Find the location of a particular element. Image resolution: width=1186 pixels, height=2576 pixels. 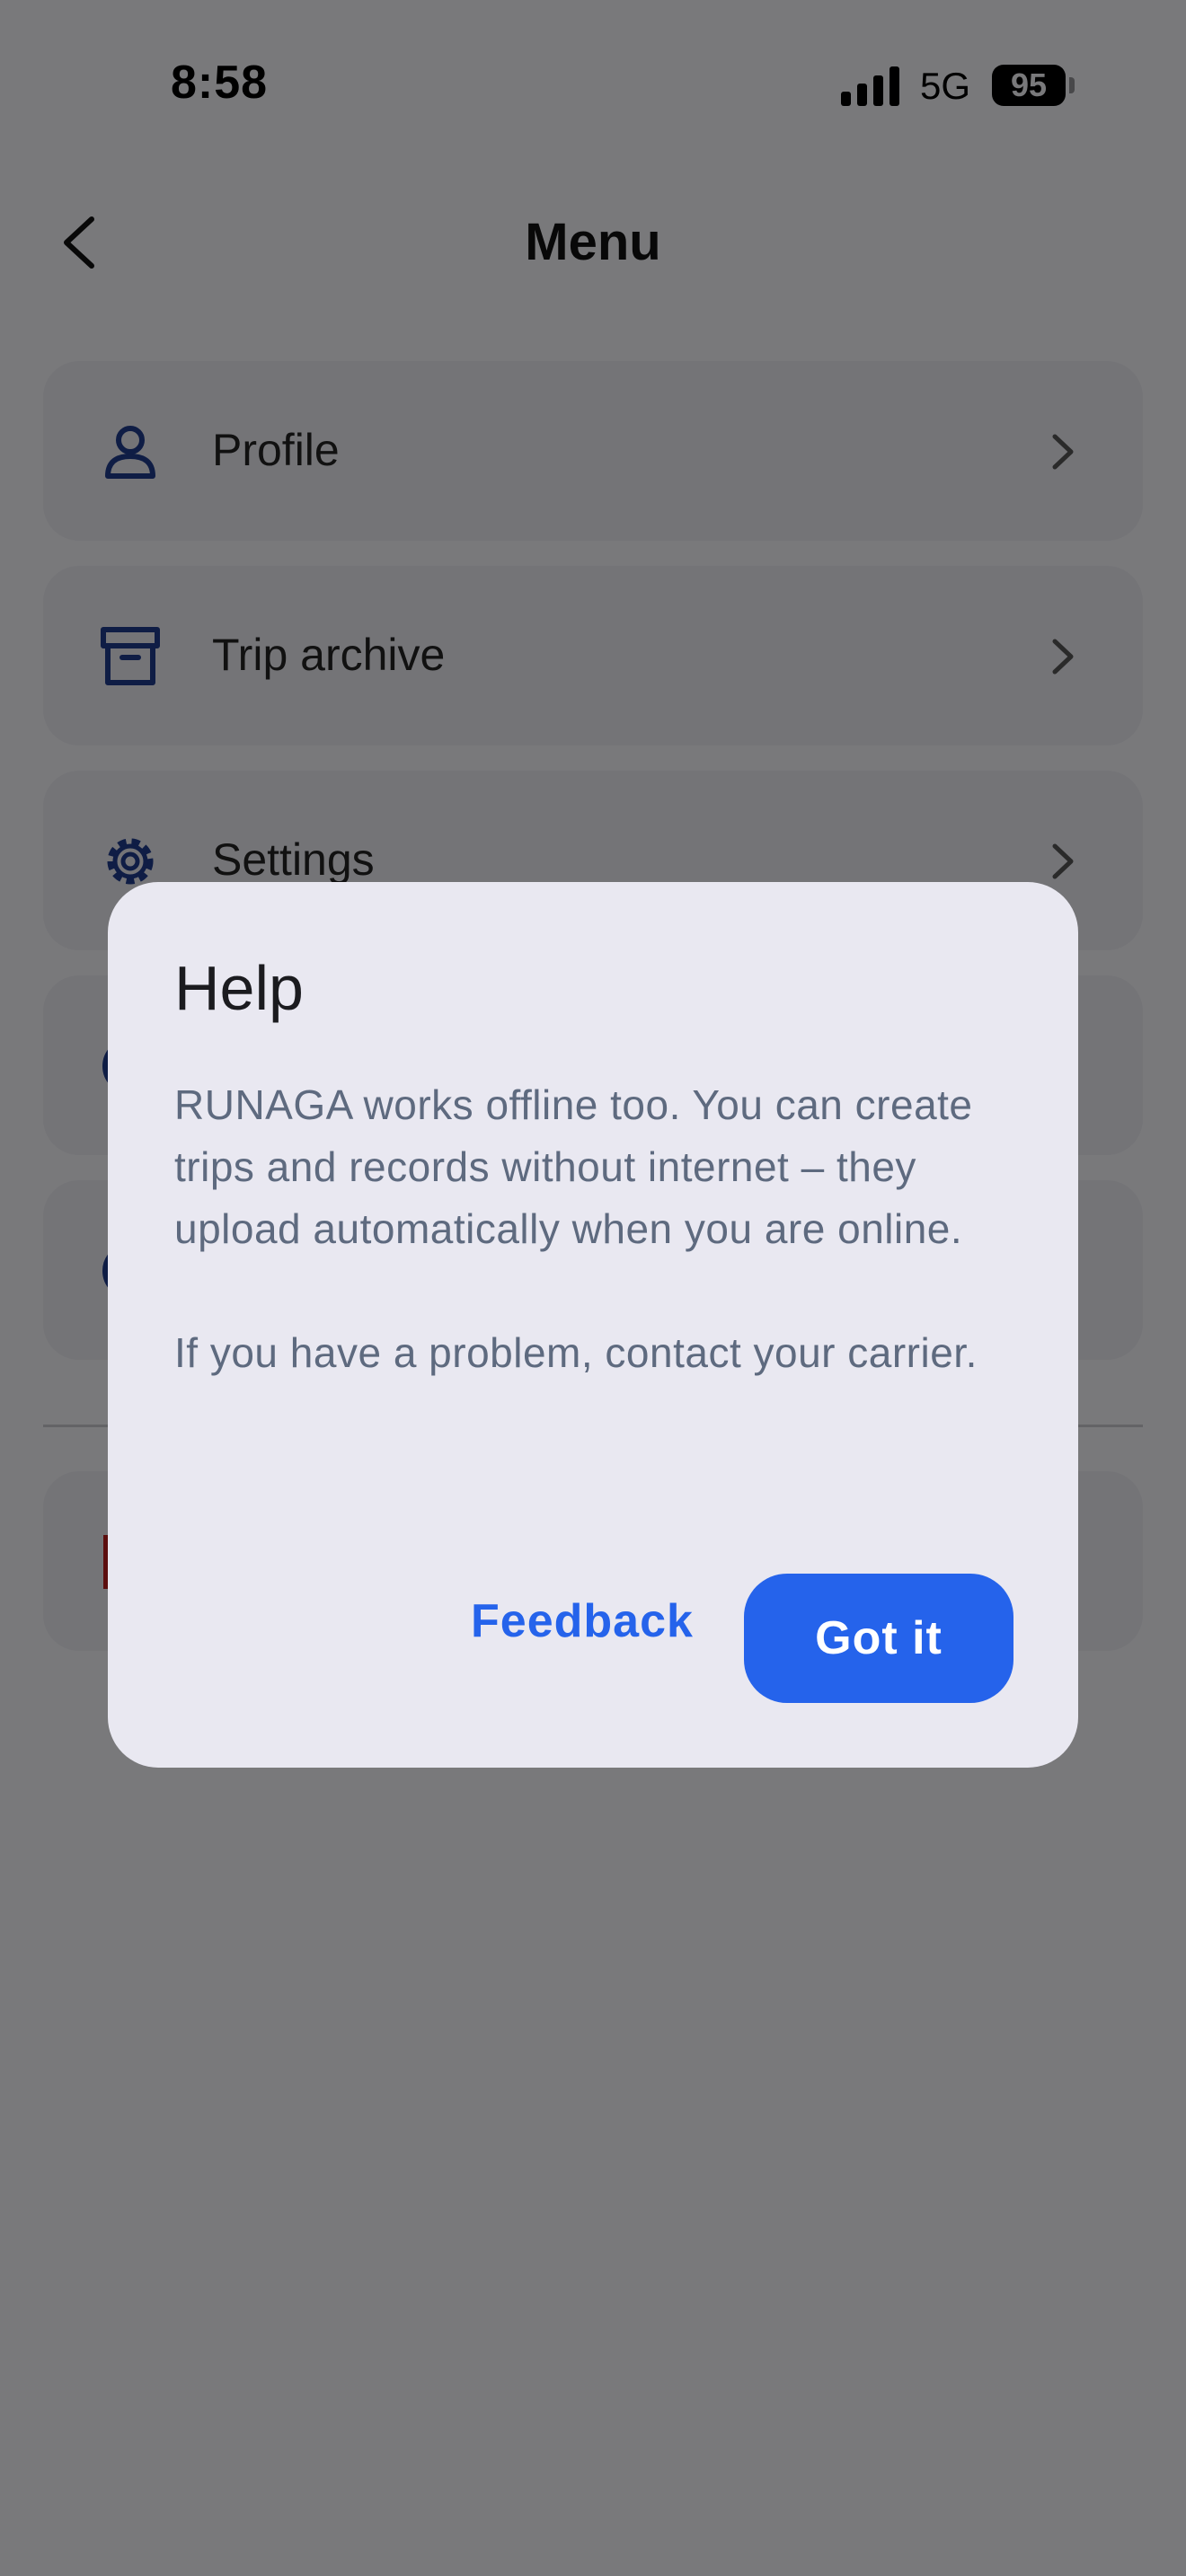

got-it-button: Got it is located at coordinates (878, 1638).